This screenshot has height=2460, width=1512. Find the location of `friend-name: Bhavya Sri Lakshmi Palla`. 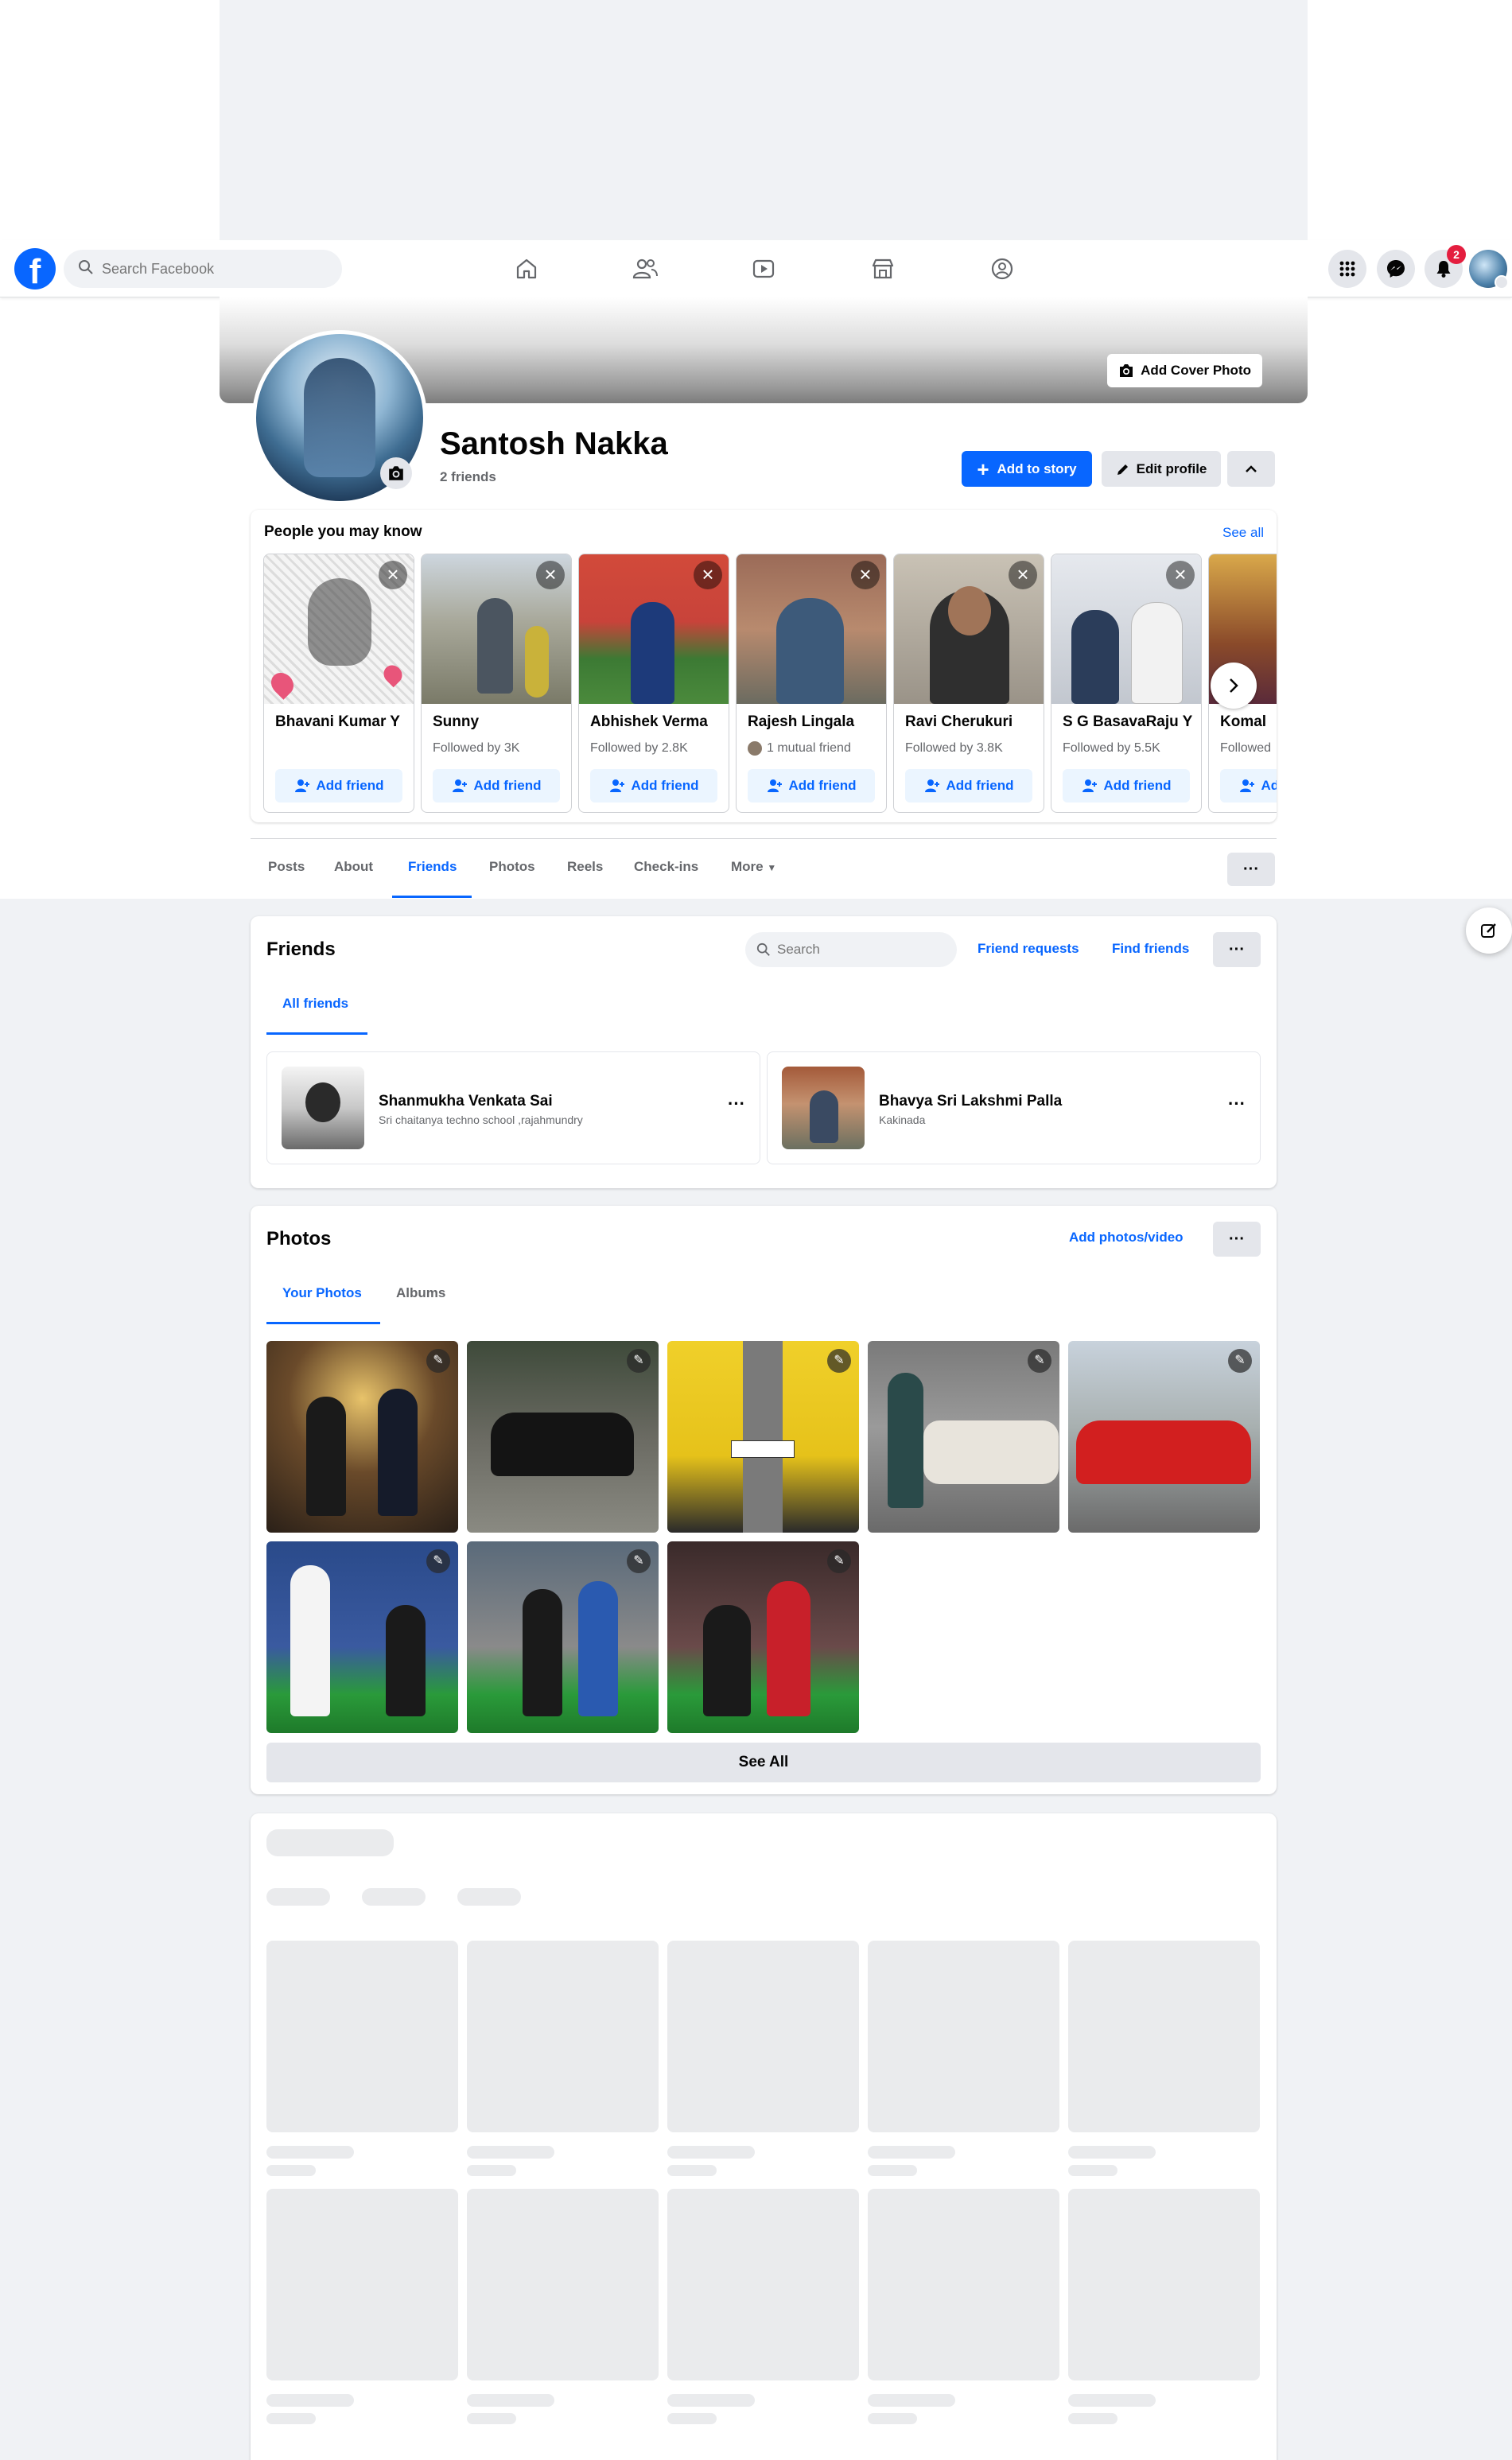

friend-name: Bhavya Sri Lakshmi Palla is located at coordinates (970, 1101).